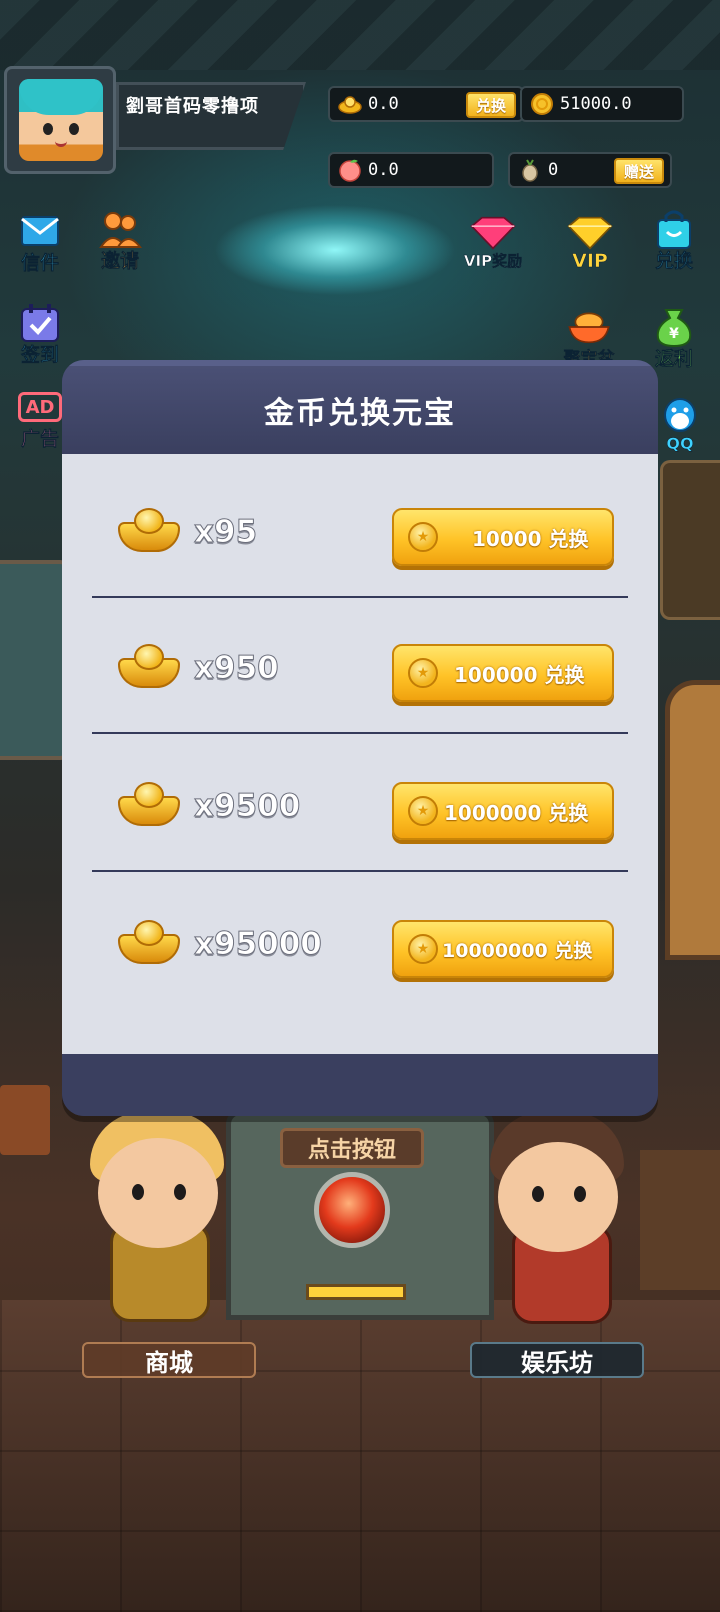 Image resolution: width=720 pixels, height=1612 pixels. I want to click on exchange-shop-label: 兑换, so click(674, 261).